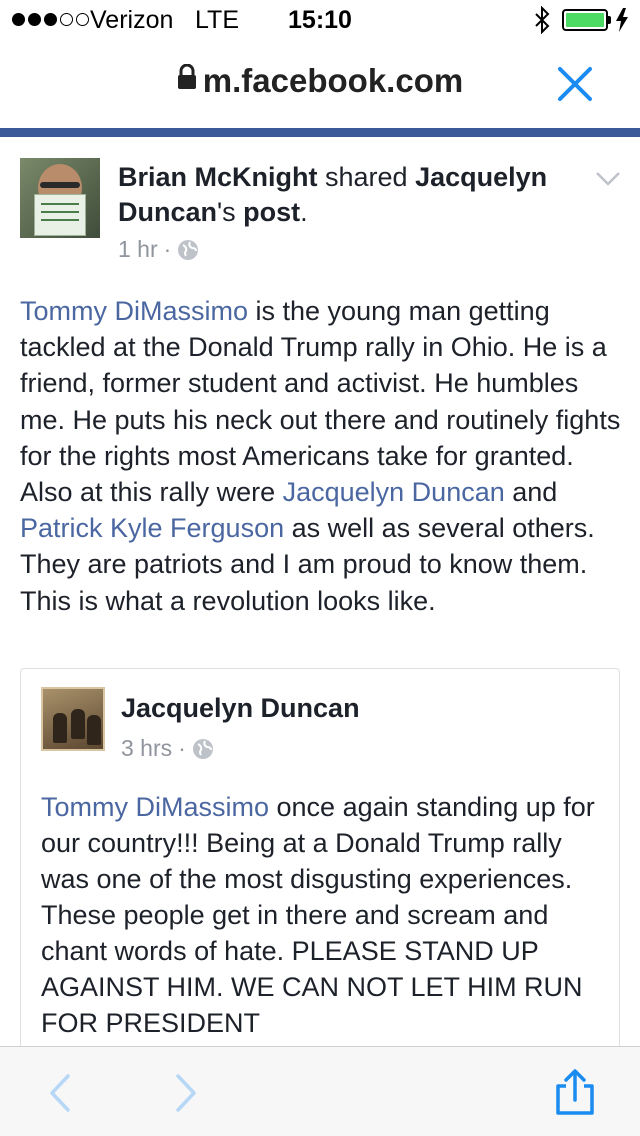 This screenshot has width=640, height=1136. What do you see at coordinates (230, 212) in the screenshot?
I see `possessive-suffix: 's` at bounding box center [230, 212].